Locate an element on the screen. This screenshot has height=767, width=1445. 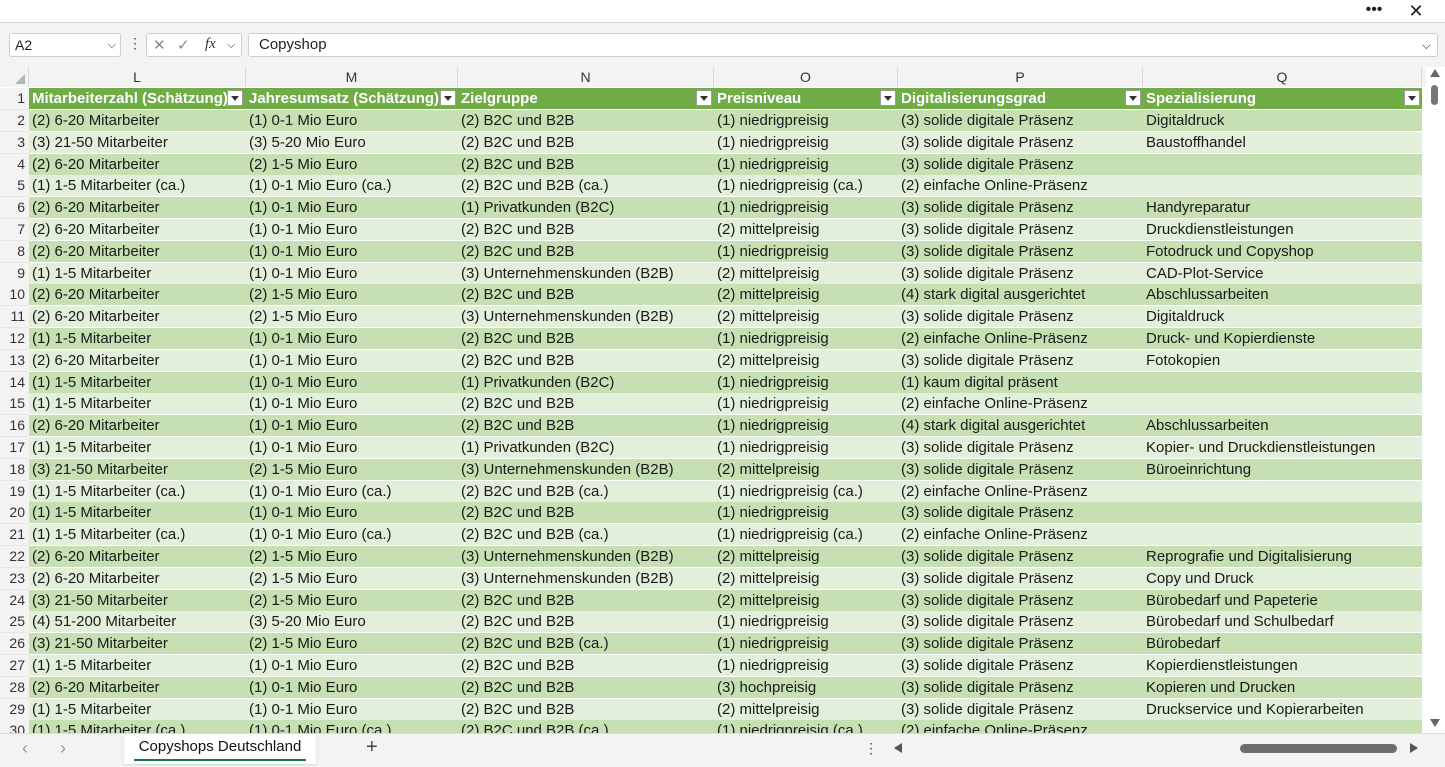
column-header-m: M is located at coordinates (352, 77).